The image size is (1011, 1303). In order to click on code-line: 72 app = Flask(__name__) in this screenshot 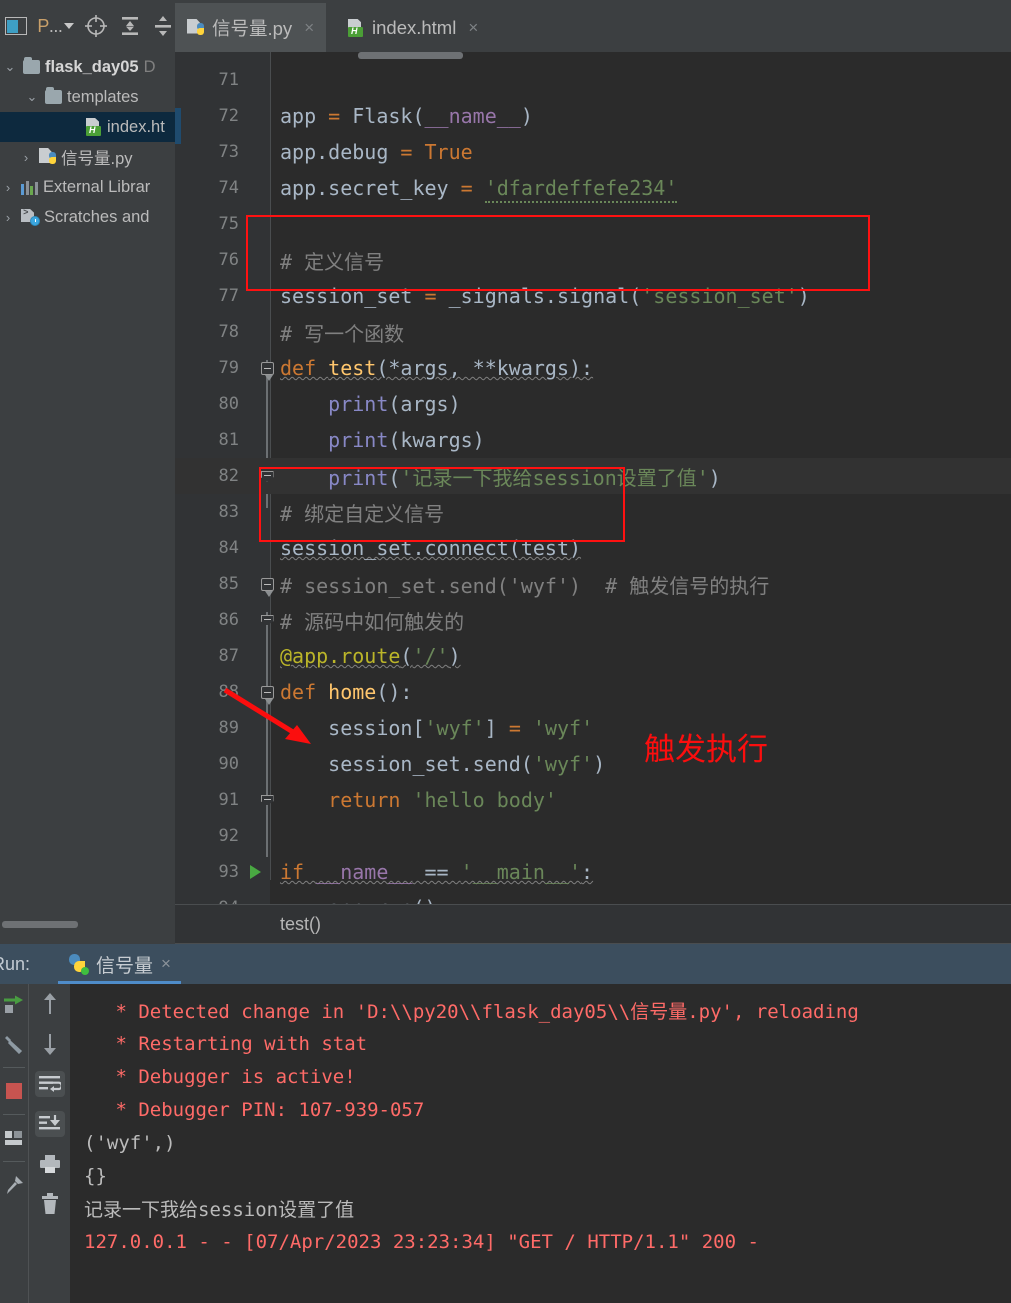, I will do `click(593, 116)`.